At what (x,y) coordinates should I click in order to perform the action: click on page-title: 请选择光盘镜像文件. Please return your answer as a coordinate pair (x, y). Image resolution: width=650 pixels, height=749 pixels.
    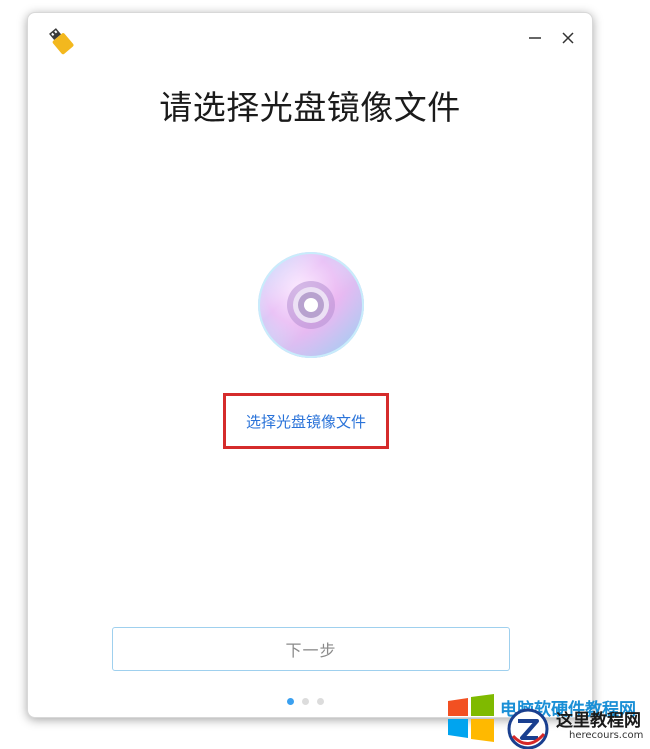
    Looking at the image, I should click on (310, 107).